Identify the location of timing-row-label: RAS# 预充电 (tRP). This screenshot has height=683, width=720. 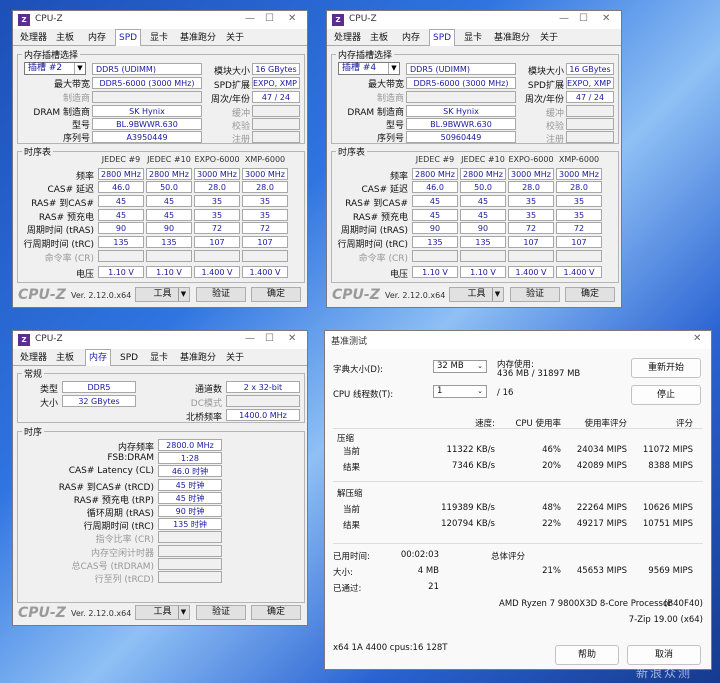
(113, 500).